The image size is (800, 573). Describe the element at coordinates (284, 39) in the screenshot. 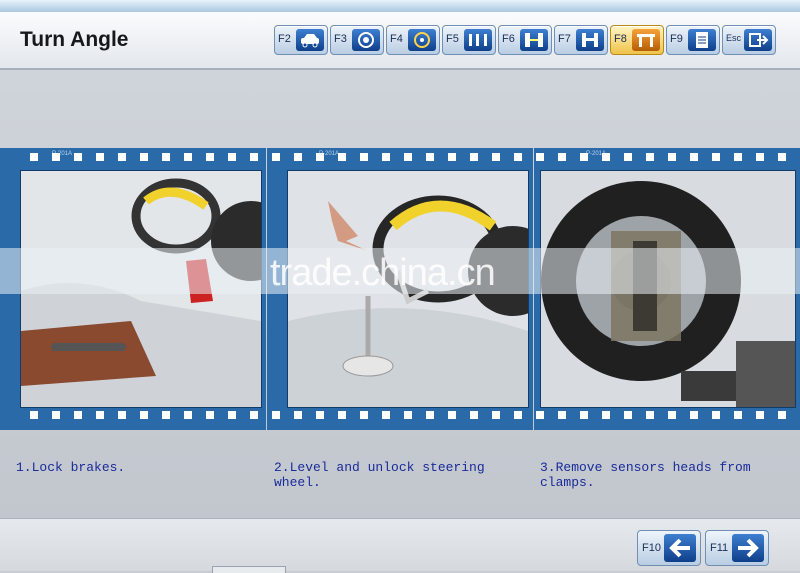

I see `f2-label: F2` at that location.